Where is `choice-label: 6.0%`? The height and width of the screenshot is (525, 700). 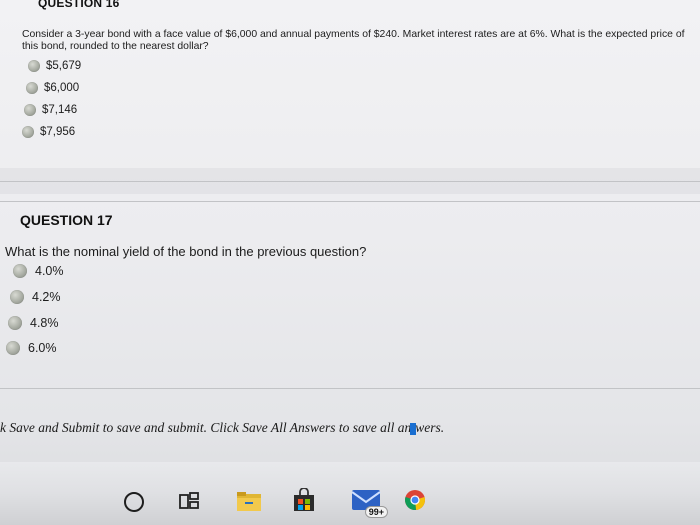 choice-label: 6.0% is located at coordinates (42, 348).